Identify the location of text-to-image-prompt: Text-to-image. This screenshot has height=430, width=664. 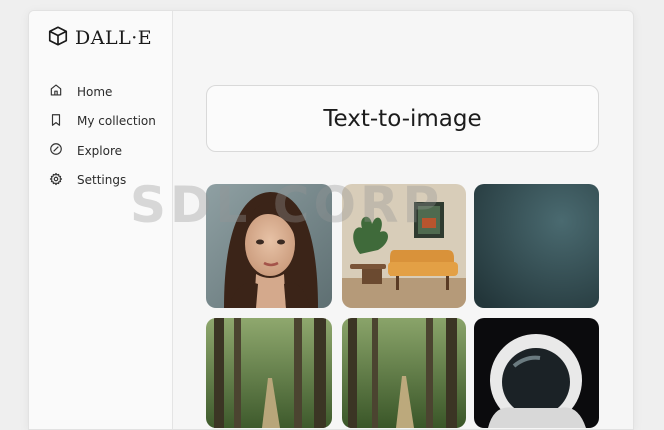
(402, 118).